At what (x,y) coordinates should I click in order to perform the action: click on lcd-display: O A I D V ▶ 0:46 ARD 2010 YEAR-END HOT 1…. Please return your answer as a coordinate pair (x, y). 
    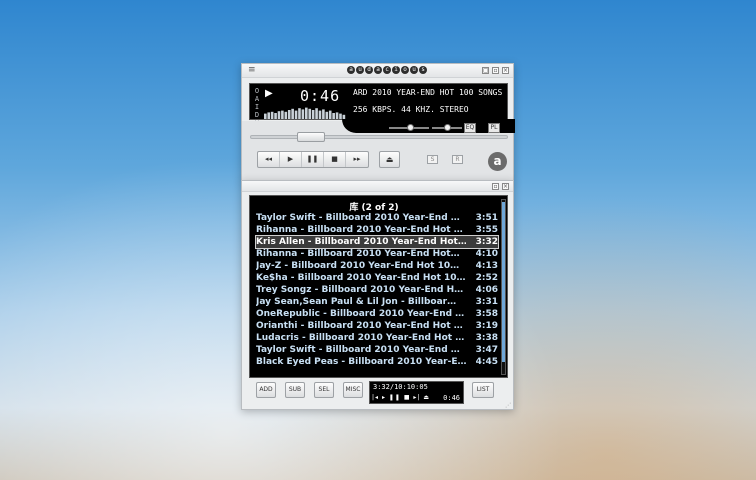
    Looking at the image, I should click on (378, 105).